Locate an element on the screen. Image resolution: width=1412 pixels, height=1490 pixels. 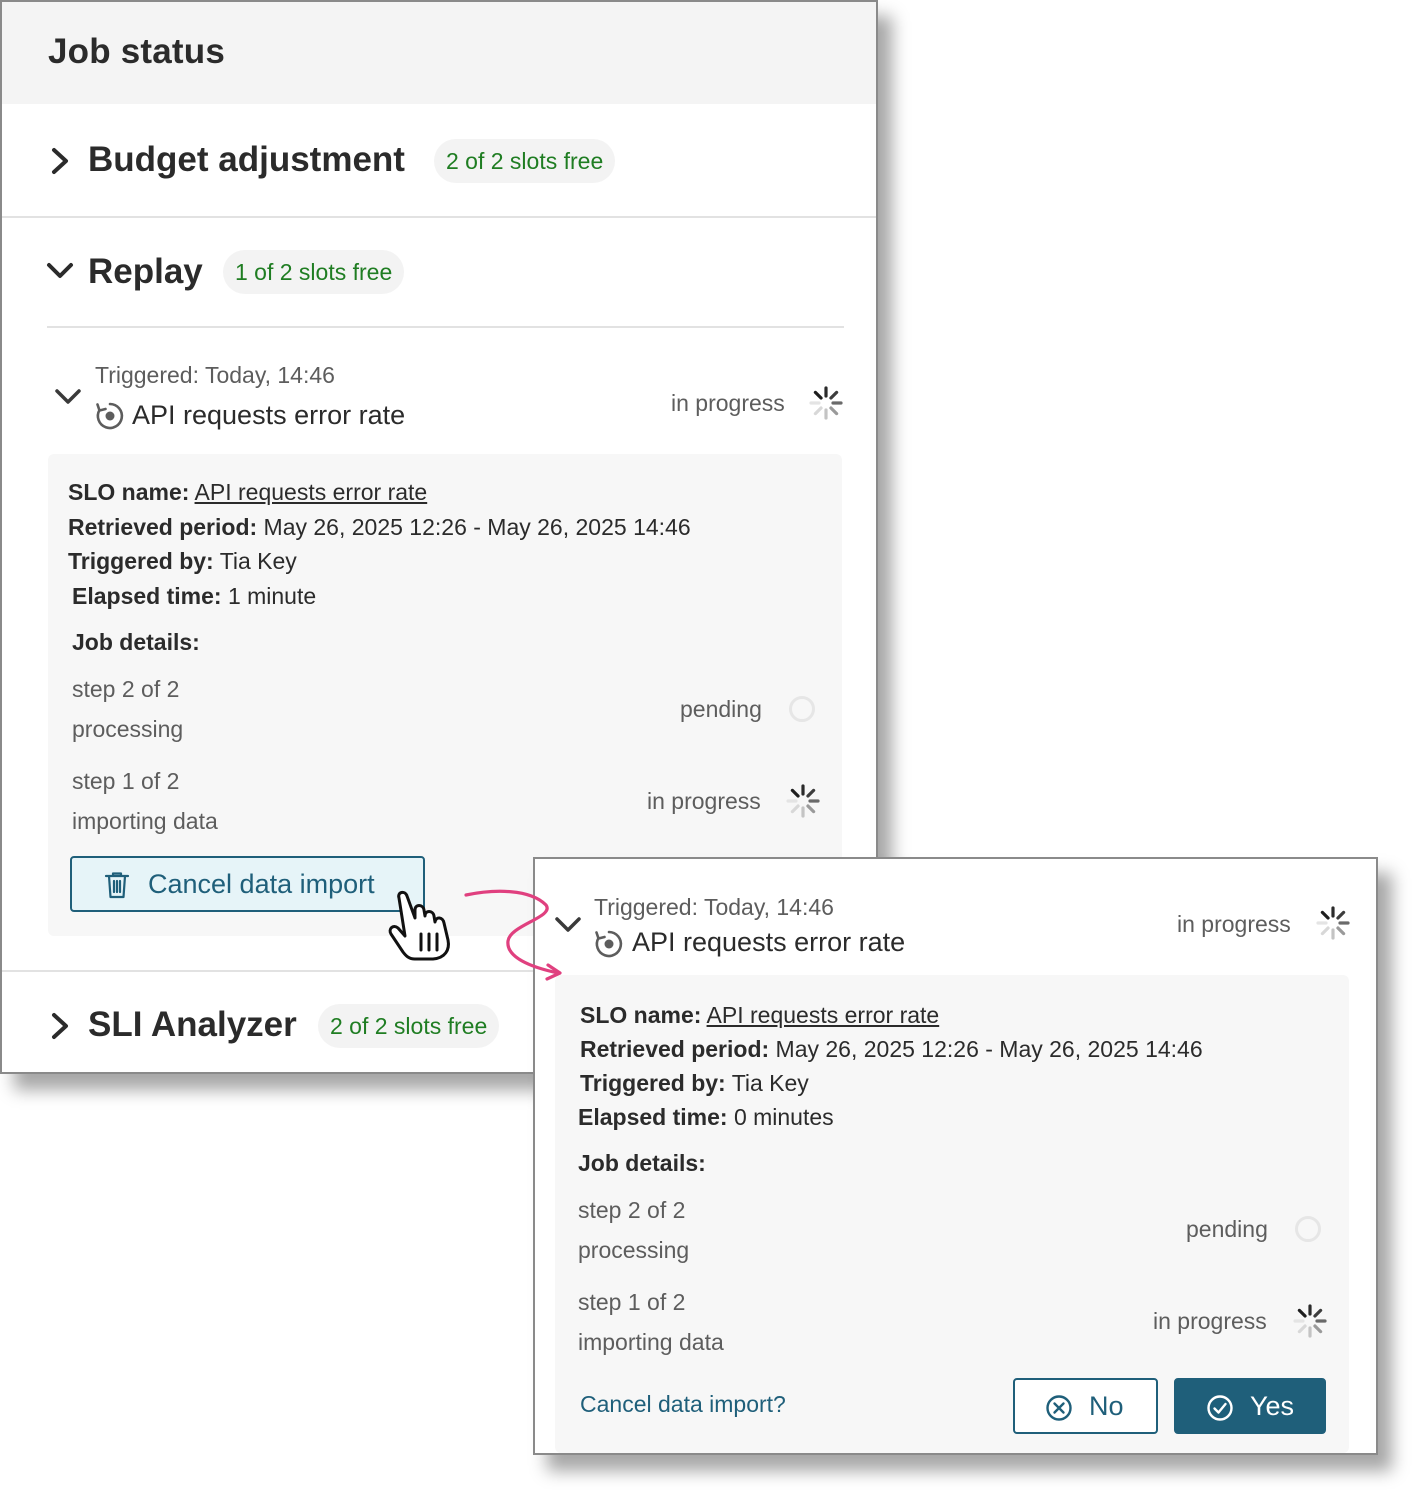
panel-header: Job status is located at coordinates (439, 53).